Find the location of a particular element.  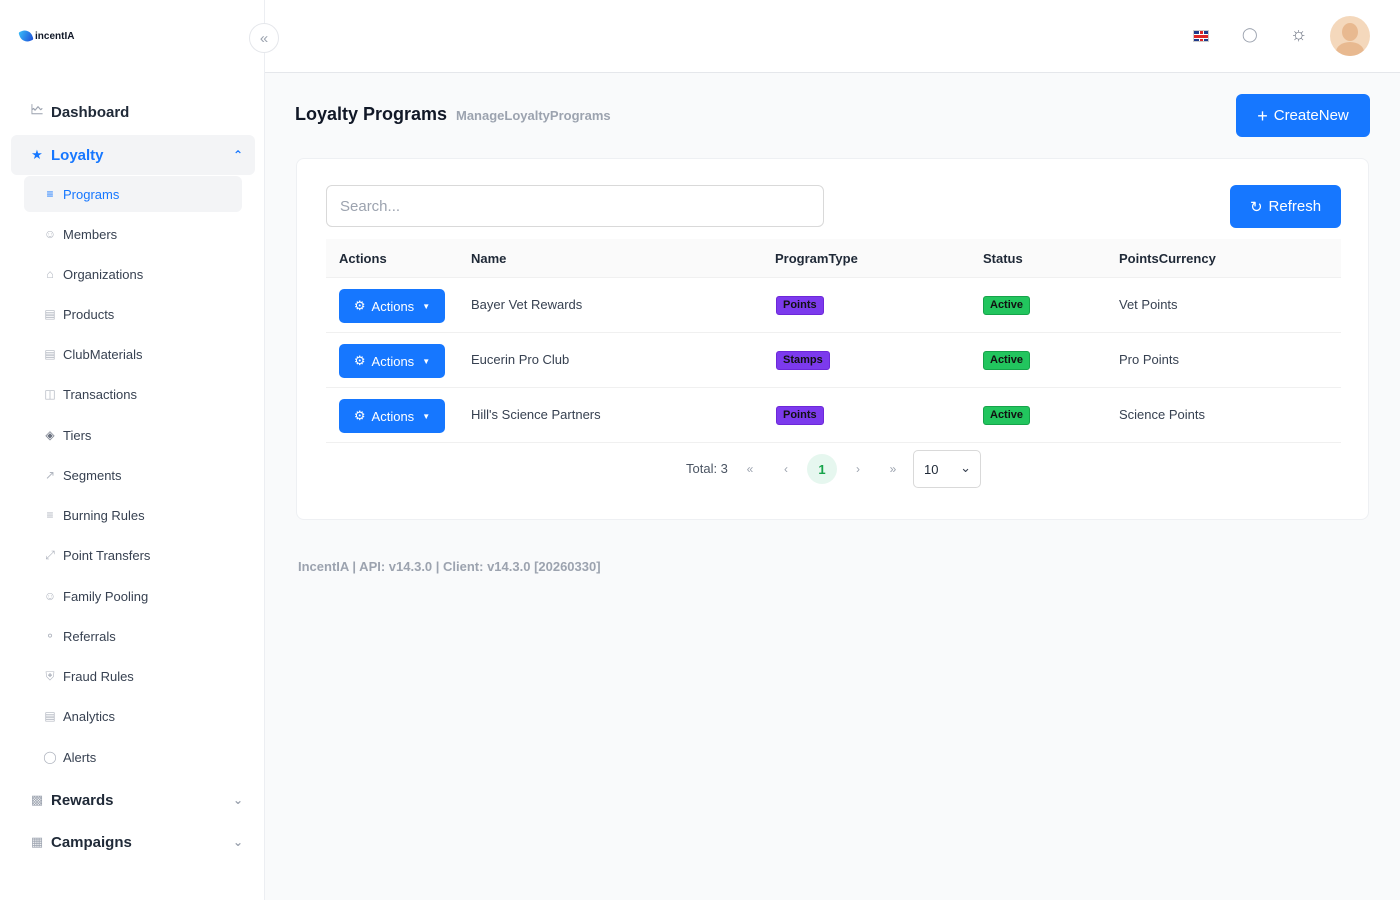

sidebar-item-label: Fraud Rules is located at coordinates (98, 676).